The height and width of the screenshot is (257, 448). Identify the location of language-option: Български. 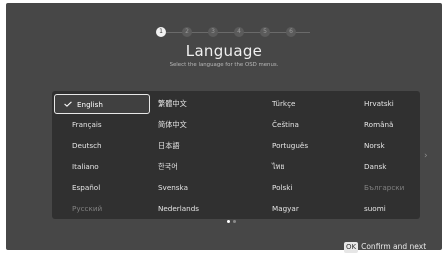
(384, 188).